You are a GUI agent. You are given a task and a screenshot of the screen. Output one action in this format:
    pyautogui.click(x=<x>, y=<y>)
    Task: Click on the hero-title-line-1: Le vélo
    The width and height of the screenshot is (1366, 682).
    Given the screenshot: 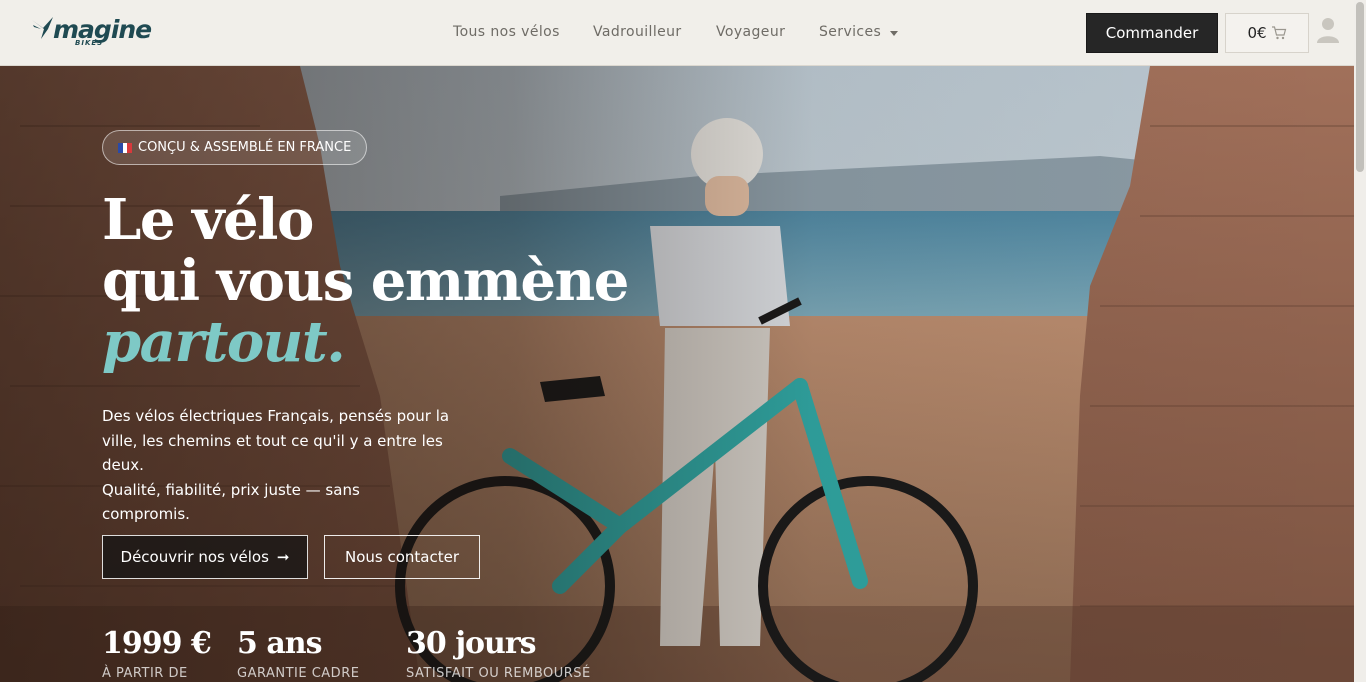 What is the action you would take?
    pyautogui.click(x=208, y=220)
    